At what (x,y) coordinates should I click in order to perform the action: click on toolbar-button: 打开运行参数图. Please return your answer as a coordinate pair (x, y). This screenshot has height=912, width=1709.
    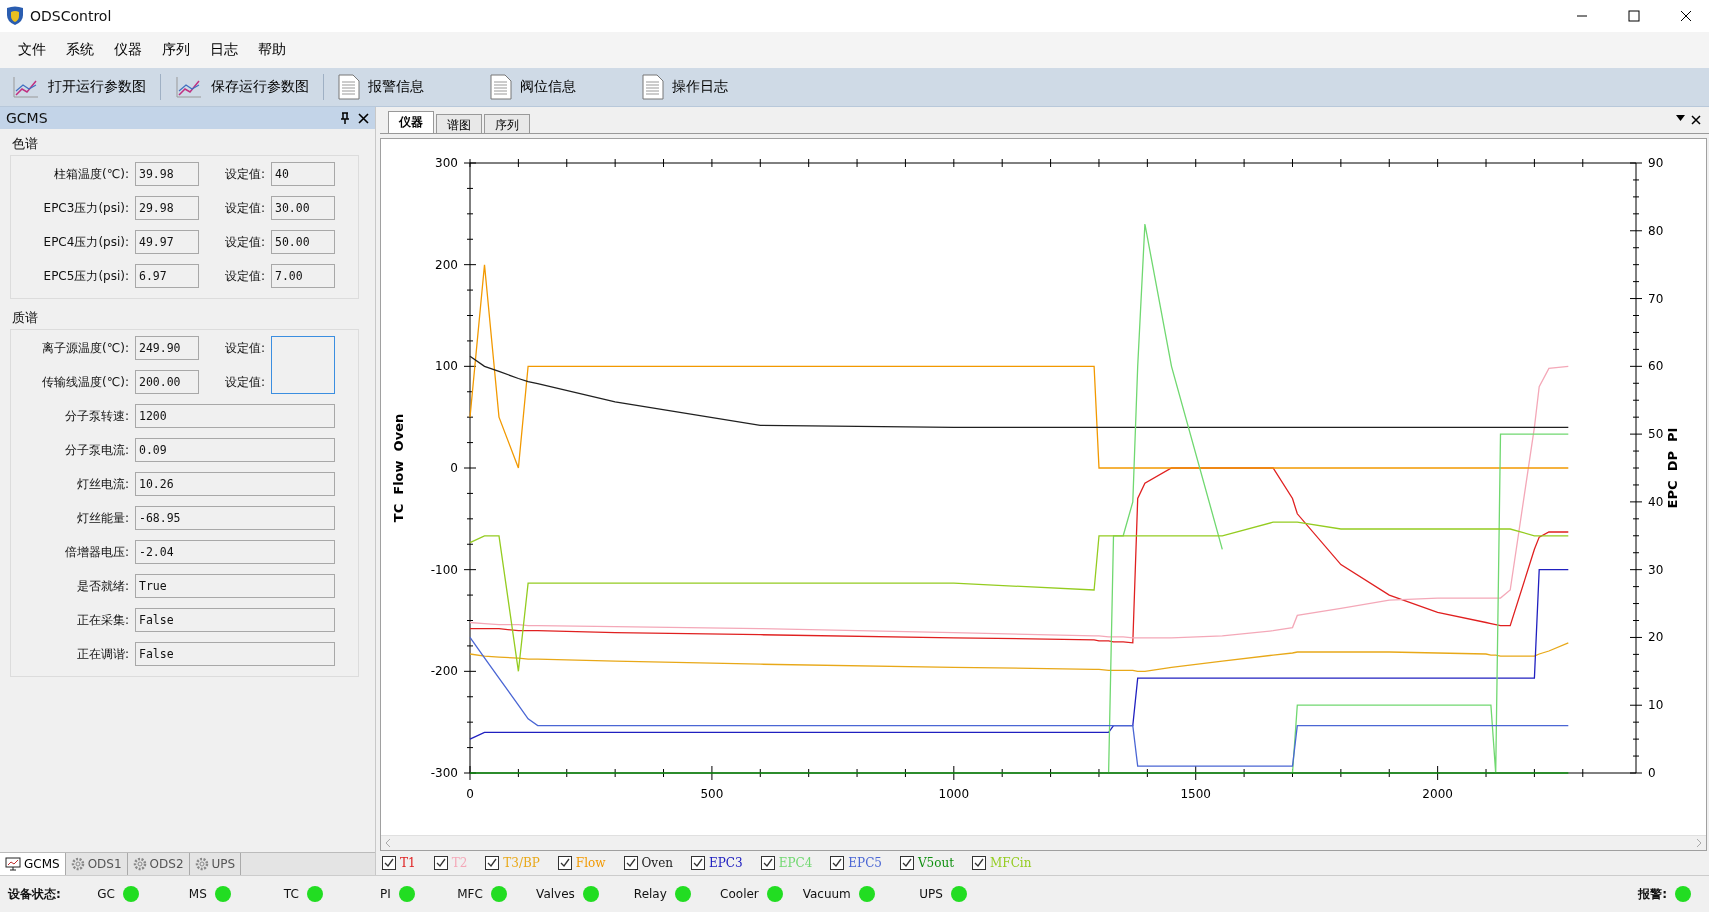
    Looking at the image, I should click on (79, 87).